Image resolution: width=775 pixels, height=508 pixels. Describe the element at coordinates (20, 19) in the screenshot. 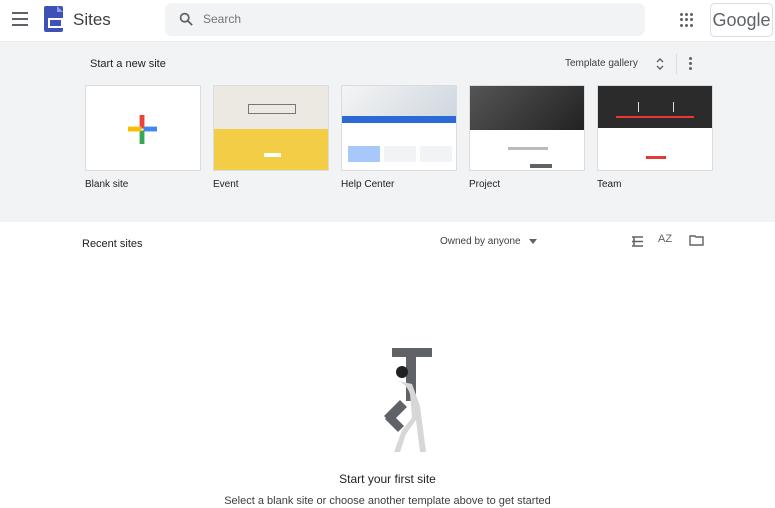

I see `menu-icon` at that location.